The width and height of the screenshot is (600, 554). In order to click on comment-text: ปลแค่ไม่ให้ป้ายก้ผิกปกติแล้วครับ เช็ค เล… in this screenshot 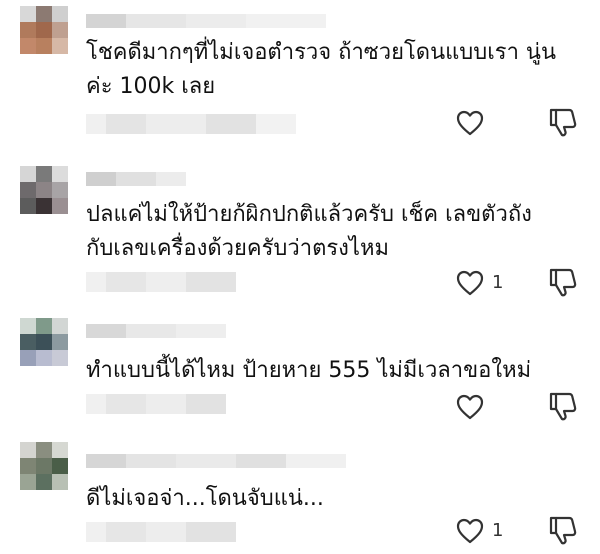, I will do `click(309, 231)`.